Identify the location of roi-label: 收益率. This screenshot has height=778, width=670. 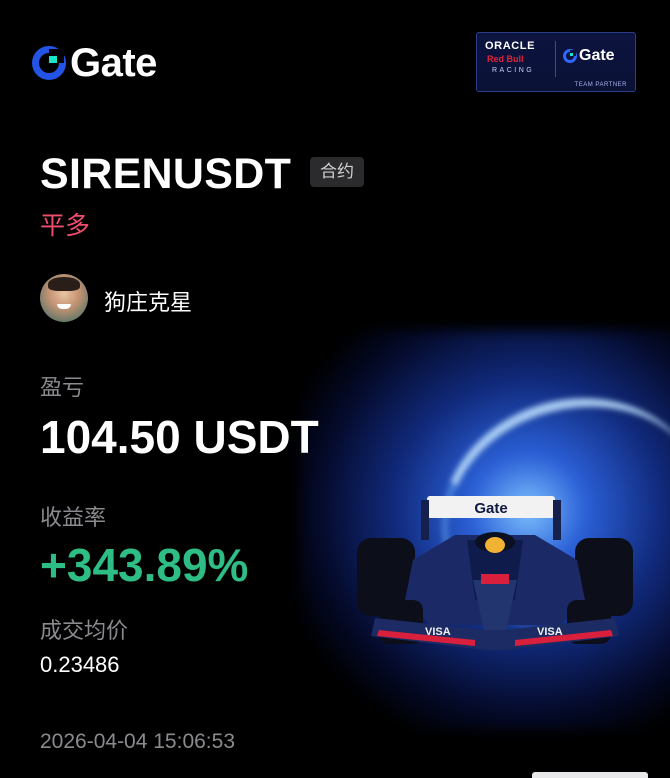
(73, 517).